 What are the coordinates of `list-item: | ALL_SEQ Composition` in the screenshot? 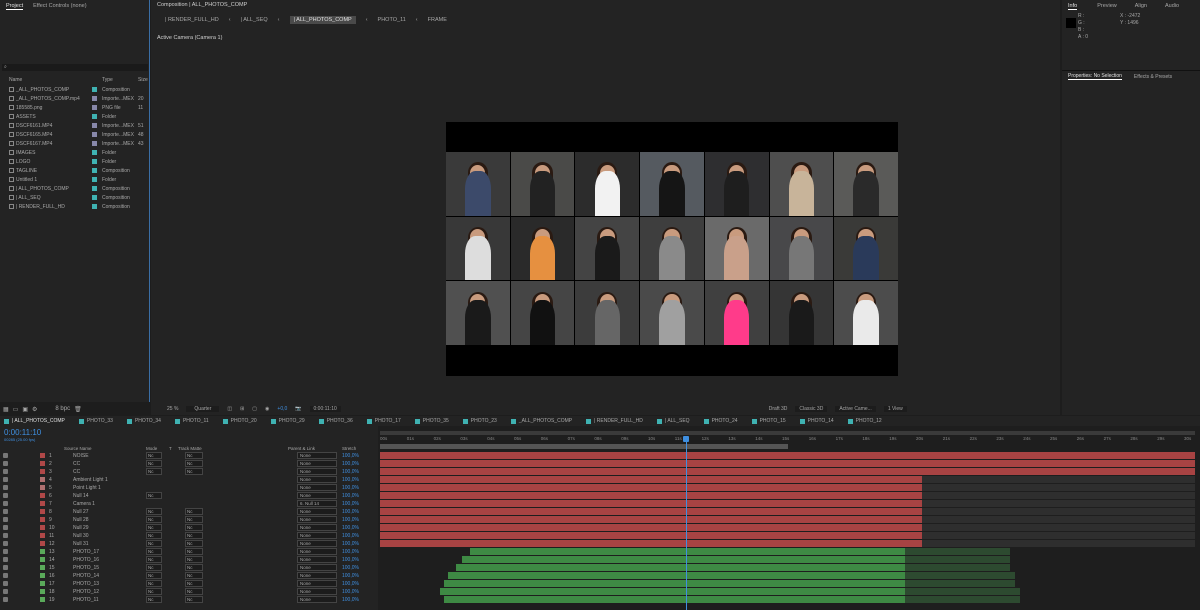 It's located at (75, 197).